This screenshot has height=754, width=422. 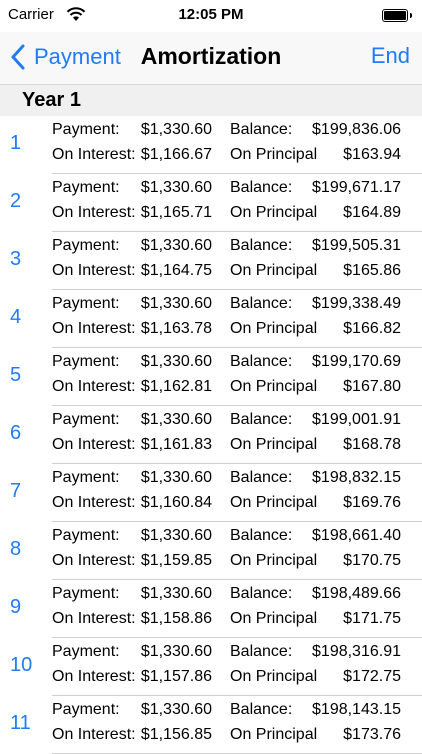 What do you see at coordinates (16, 317) in the screenshot?
I see `payment-number: 4` at bounding box center [16, 317].